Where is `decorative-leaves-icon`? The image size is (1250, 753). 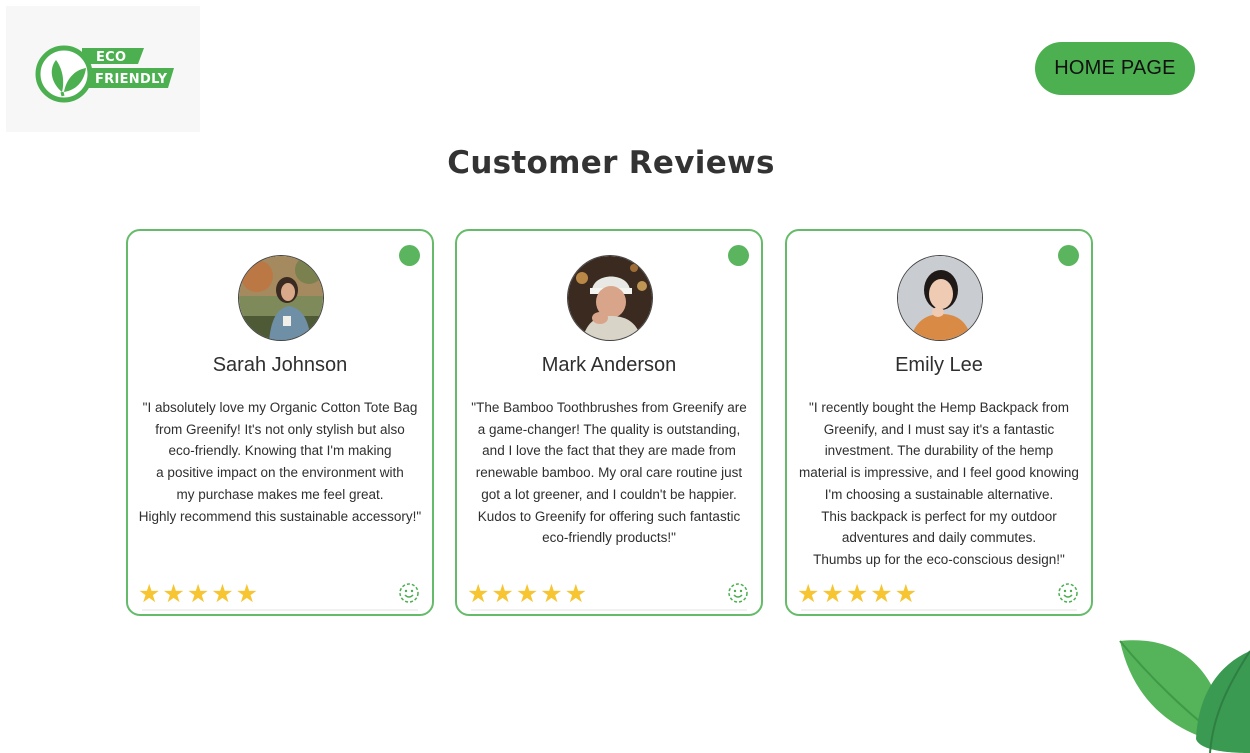 decorative-leaves-icon is located at coordinates (1184, 696).